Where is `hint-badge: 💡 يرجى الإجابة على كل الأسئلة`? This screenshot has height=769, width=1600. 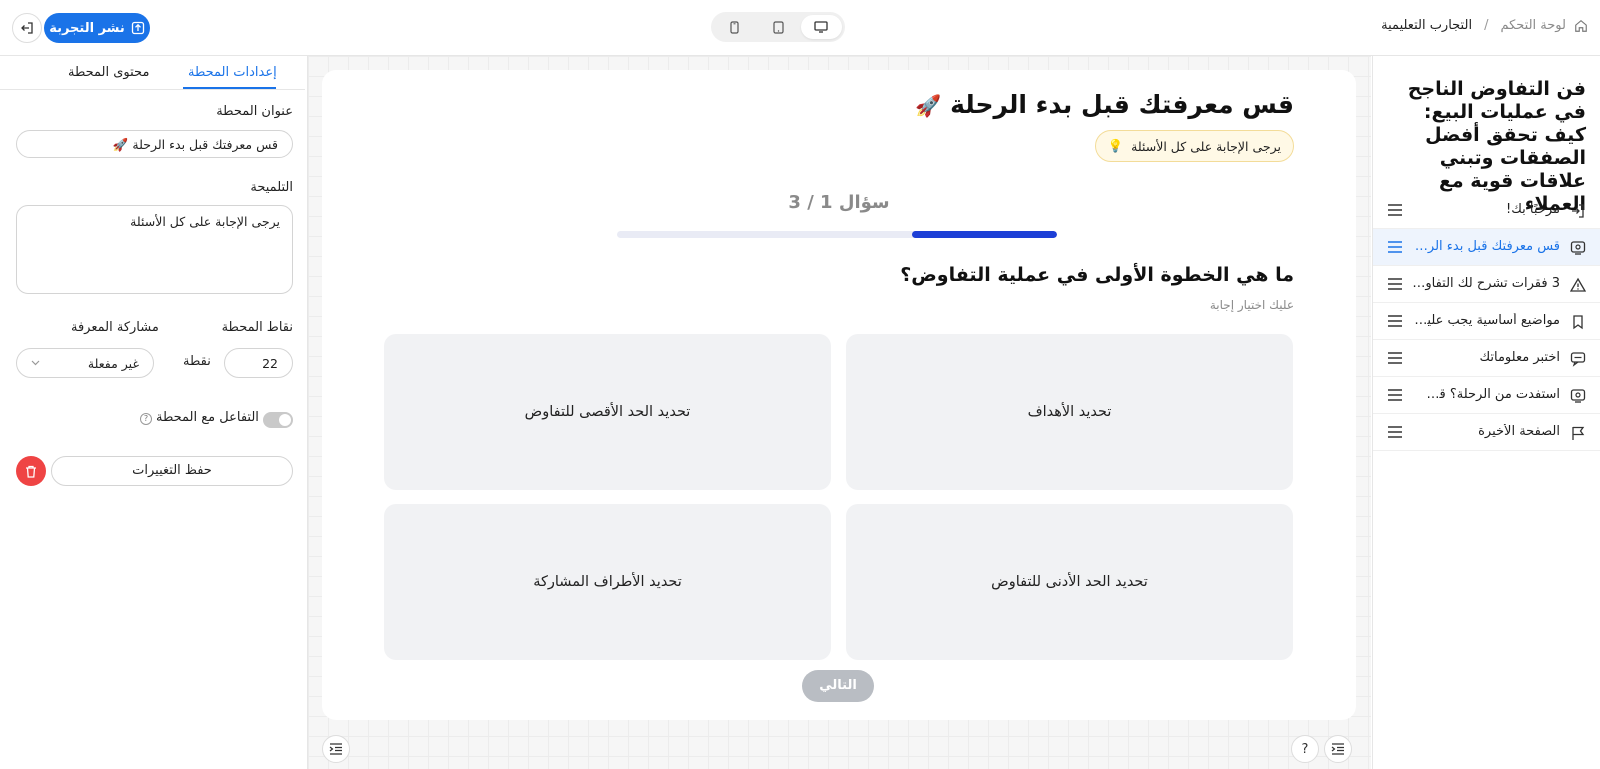
hint-badge: 💡 يرجى الإجابة على كل الأسئلة is located at coordinates (1194, 146).